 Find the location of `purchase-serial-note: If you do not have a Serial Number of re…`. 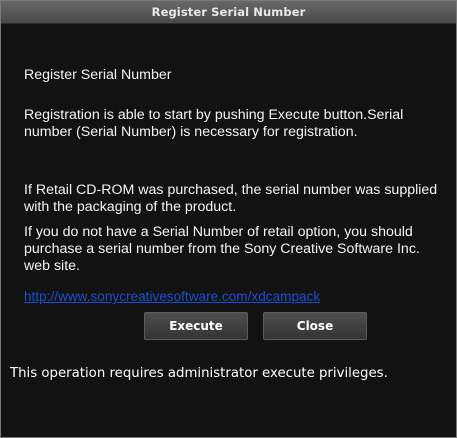

purchase-serial-note: If you do not have a Serial Number of re… is located at coordinates (222, 249).